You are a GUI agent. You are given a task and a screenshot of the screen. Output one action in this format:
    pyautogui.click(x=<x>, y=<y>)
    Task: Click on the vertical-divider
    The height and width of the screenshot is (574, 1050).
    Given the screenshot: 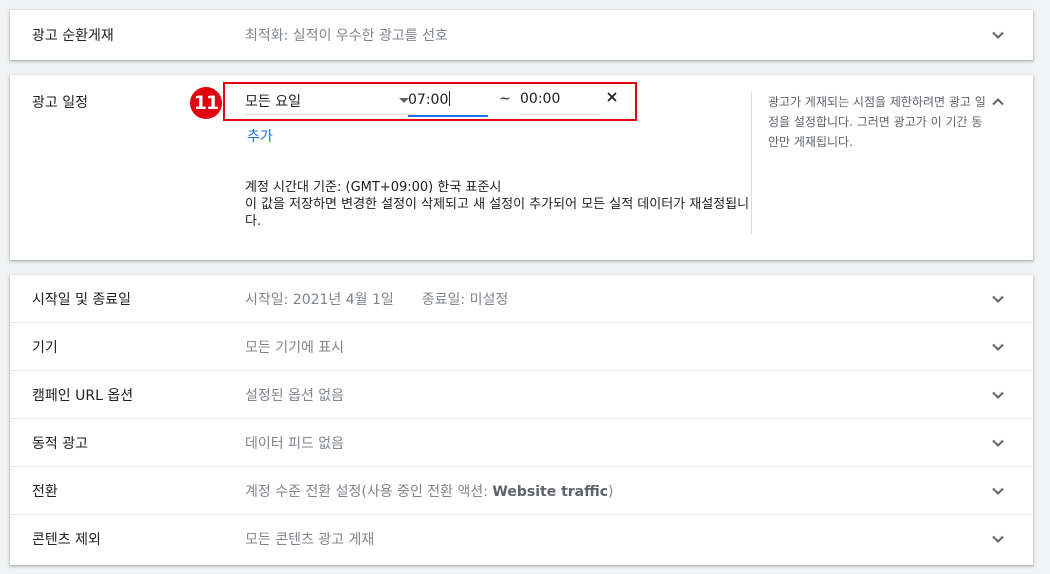 What is the action you would take?
    pyautogui.click(x=751, y=163)
    